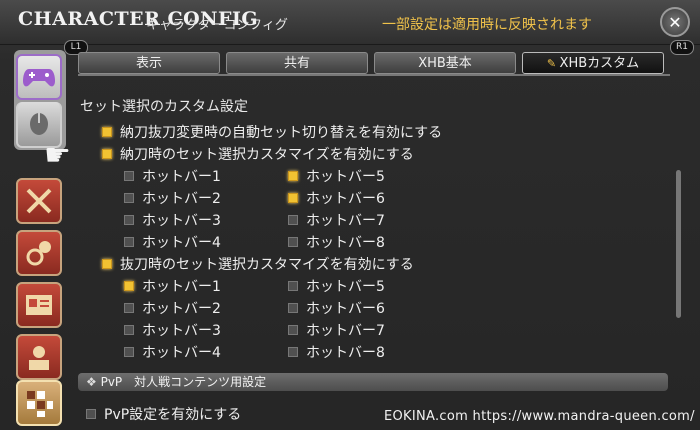 This screenshot has width=700, height=430. Describe the element at coordinates (39, 77) in the screenshot. I see `gamepad-icon` at that location.